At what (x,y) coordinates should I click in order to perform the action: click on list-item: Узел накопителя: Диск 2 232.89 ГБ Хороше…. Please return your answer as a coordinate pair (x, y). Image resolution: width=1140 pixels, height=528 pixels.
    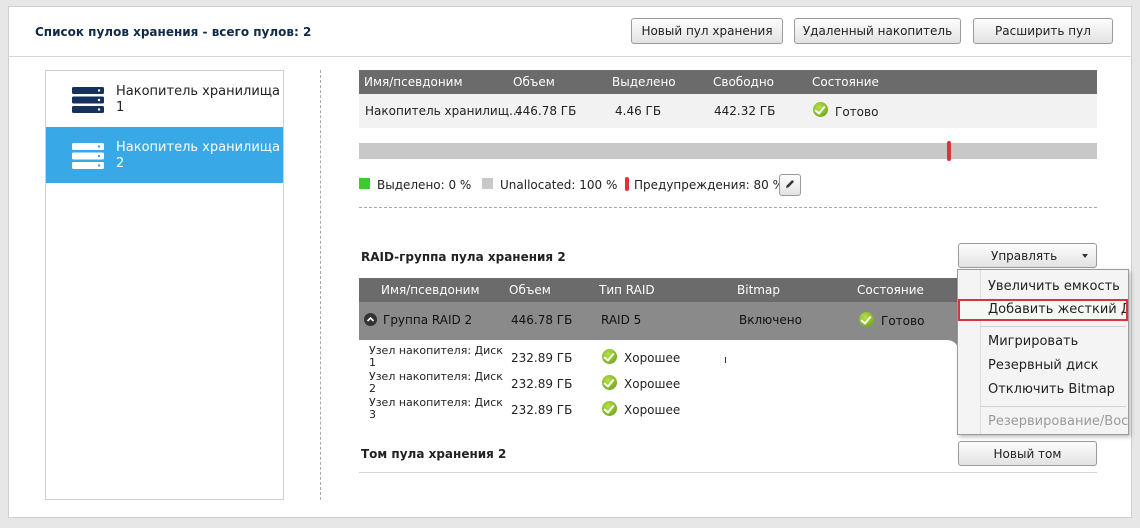
    Looking at the image, I should click on (659, 383).